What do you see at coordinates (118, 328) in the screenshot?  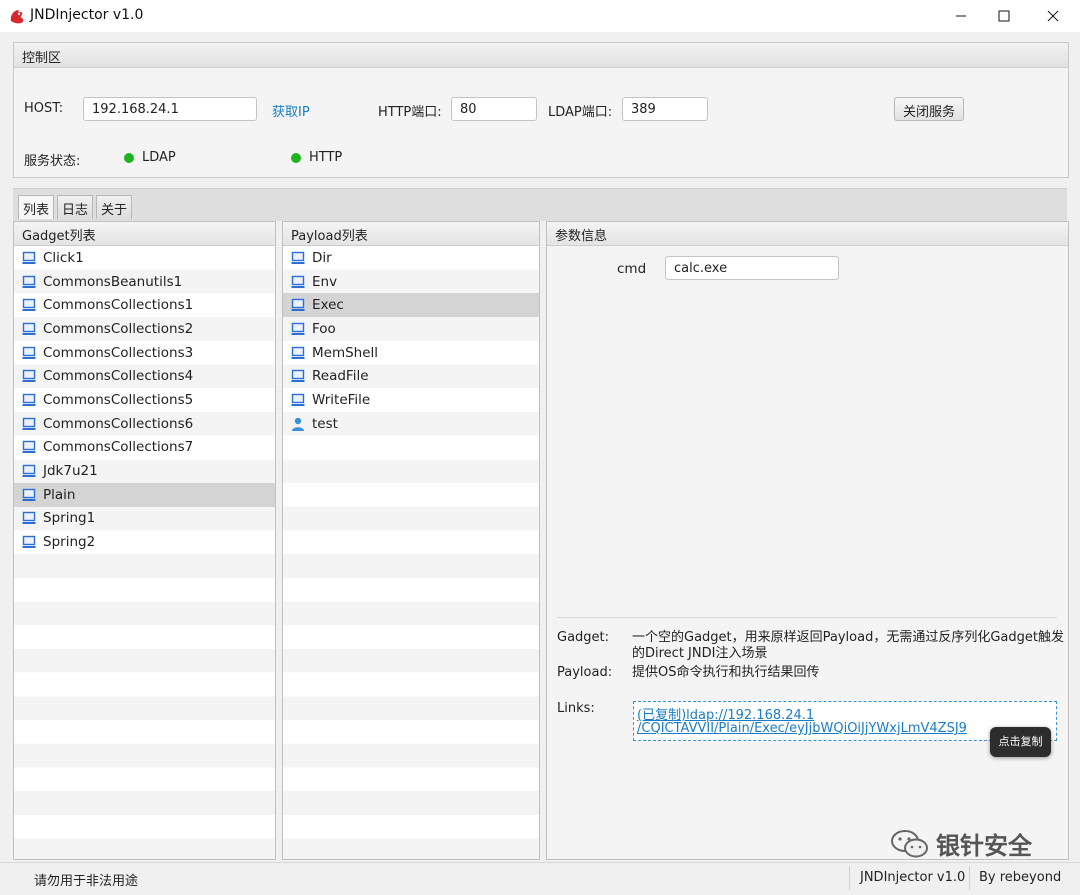 I see `list-item-label: CommonsCollections2` at bounding box center [118, 328].